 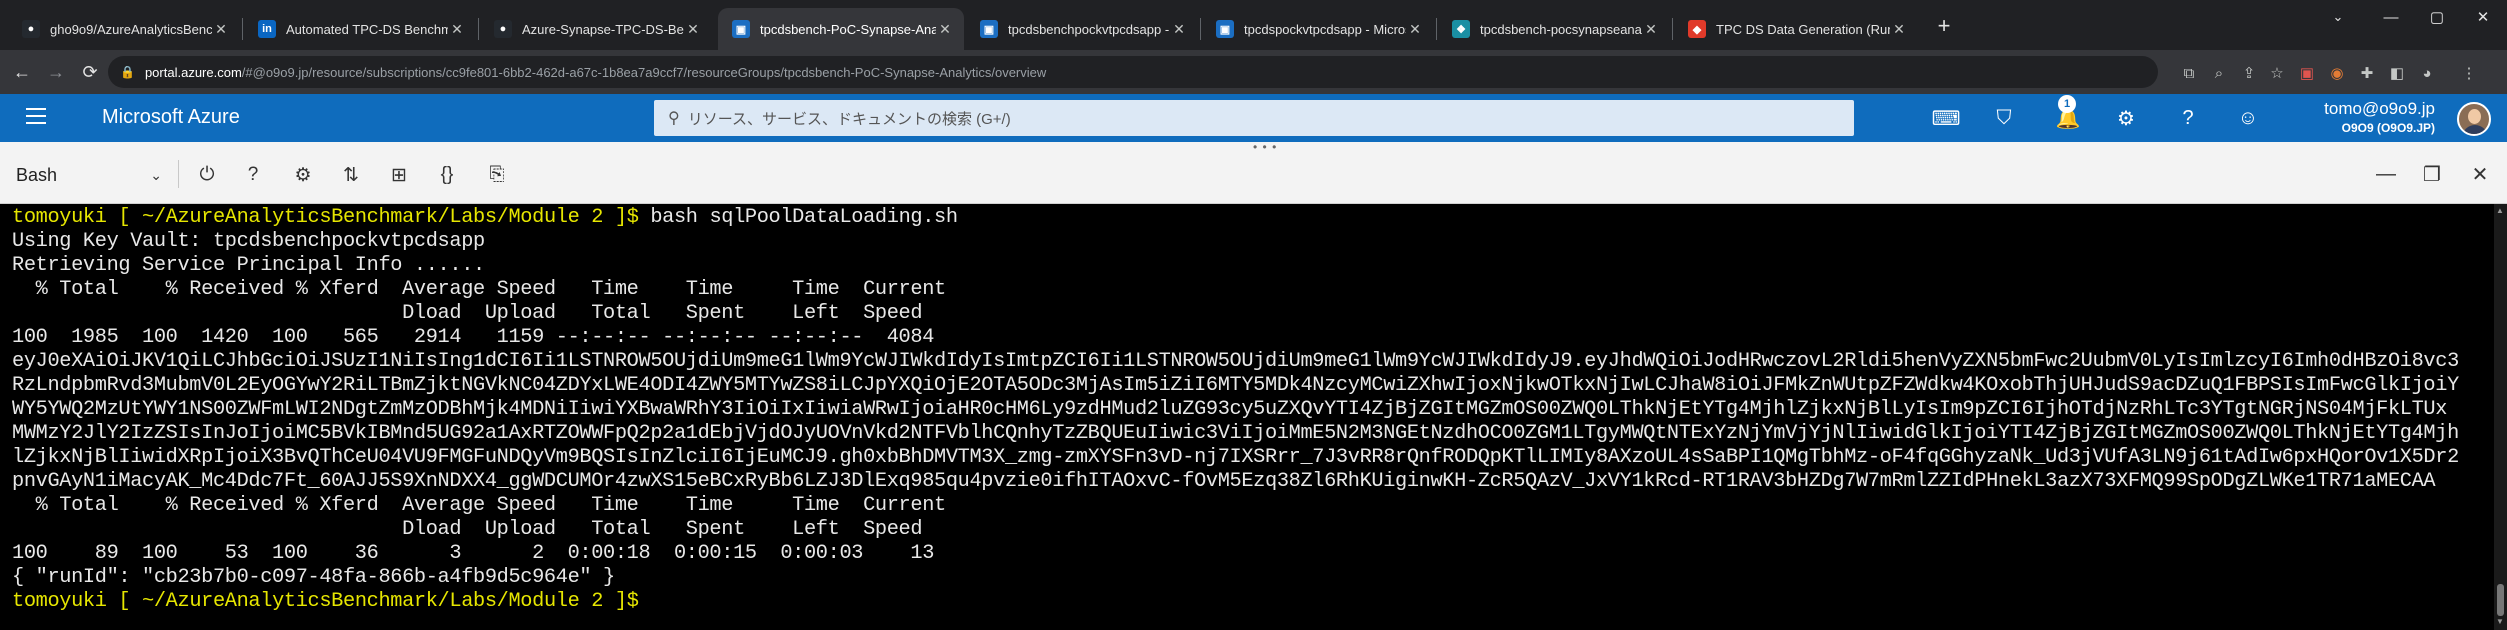 I want to click on browser-tab: ▣ tpcdspockvtpcdsapp - Microsoft ✕, so click(x=1318, y=29).